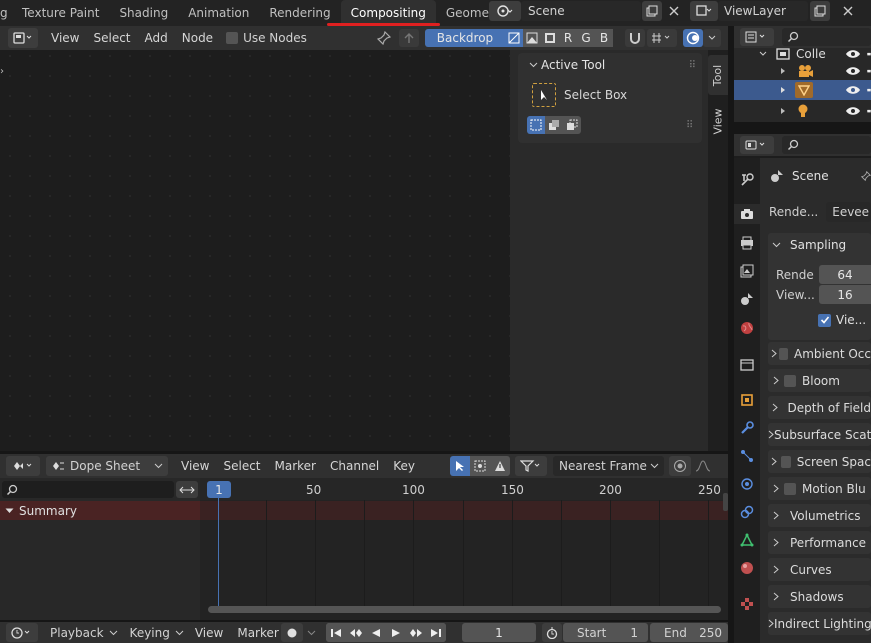 The image size is (871, 643). I want to click on delete-scene-button, so click(674, 11).